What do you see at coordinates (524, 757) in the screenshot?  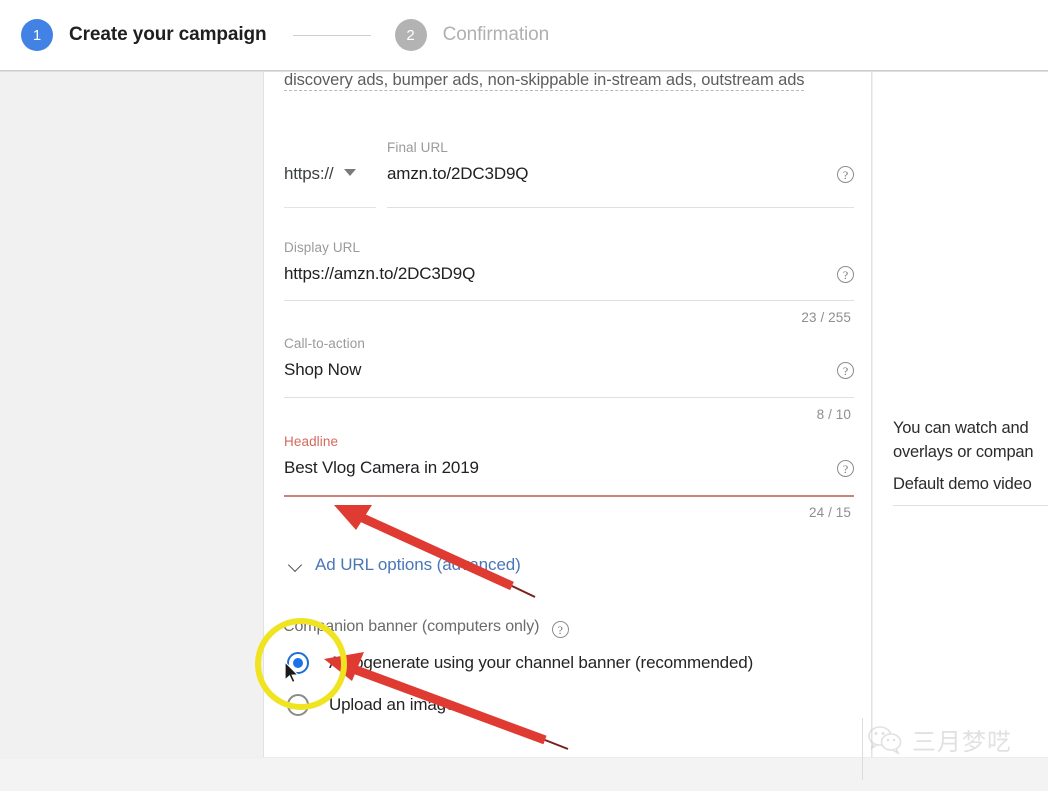 I see `page-bottom-divider` at bounding box center [524, 757].